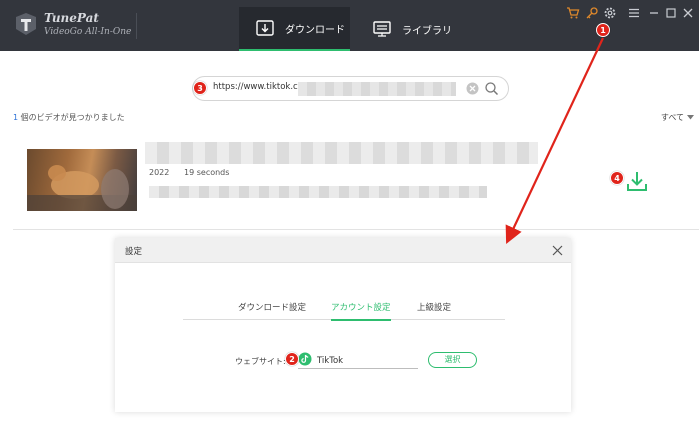 Image resolution: width=699 pixels, height=446 pixels. What do you see at coordinates (452, 360) in the screenshot?
I see `select-button: 選択` at bounding box center [452, 360].